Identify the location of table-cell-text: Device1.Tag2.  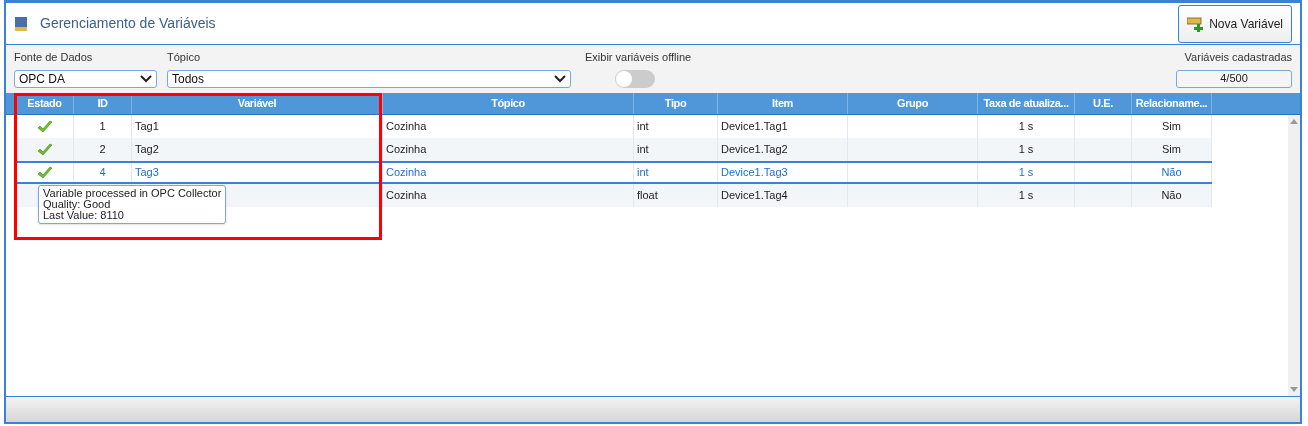
(754, 150).